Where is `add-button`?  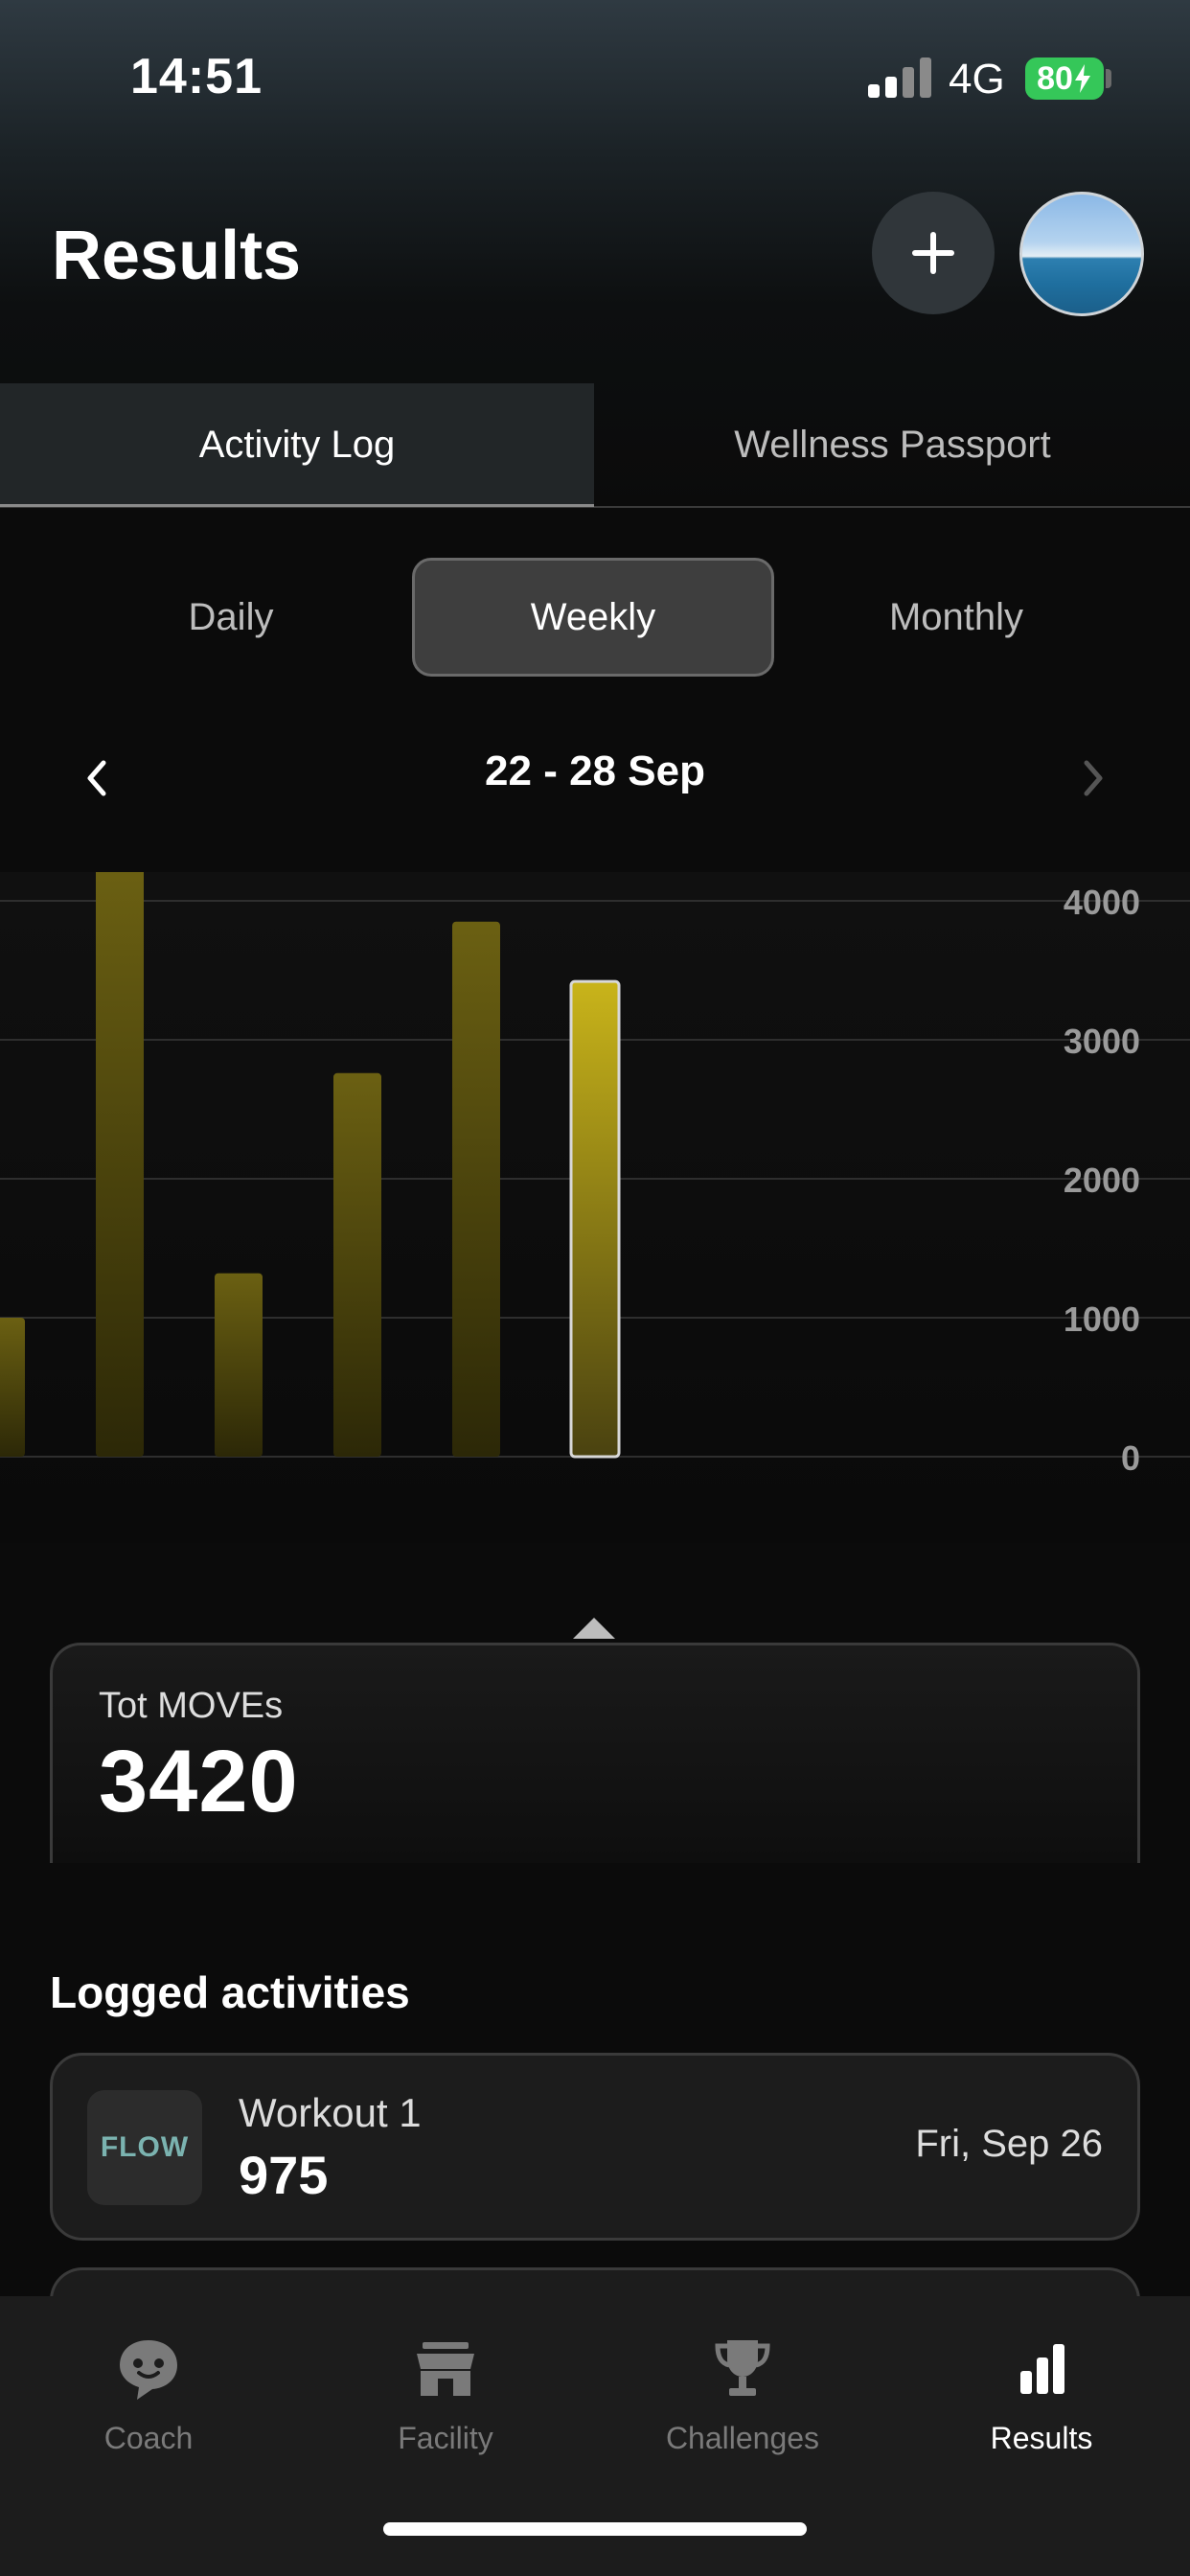 add-button is located at coordinates (934, 253).